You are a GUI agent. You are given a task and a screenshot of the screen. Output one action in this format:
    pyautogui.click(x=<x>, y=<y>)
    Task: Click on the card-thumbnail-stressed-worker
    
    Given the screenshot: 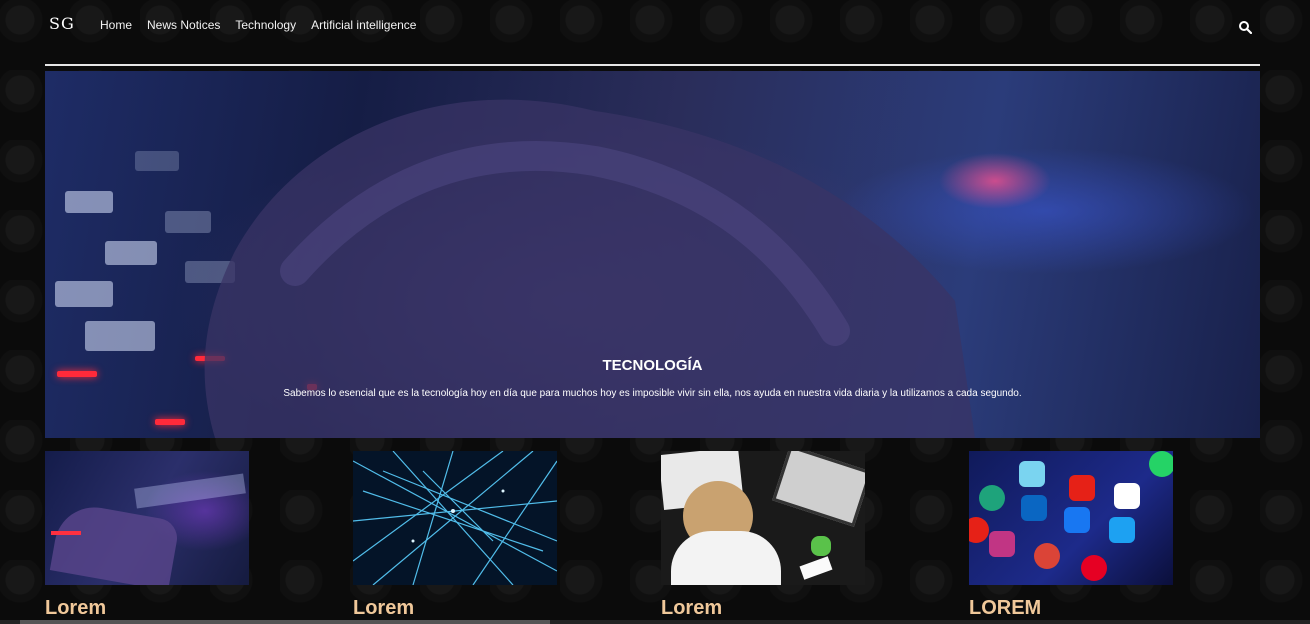 What is the action you would take?
    pyautogui.click(x=763, y=518)
    